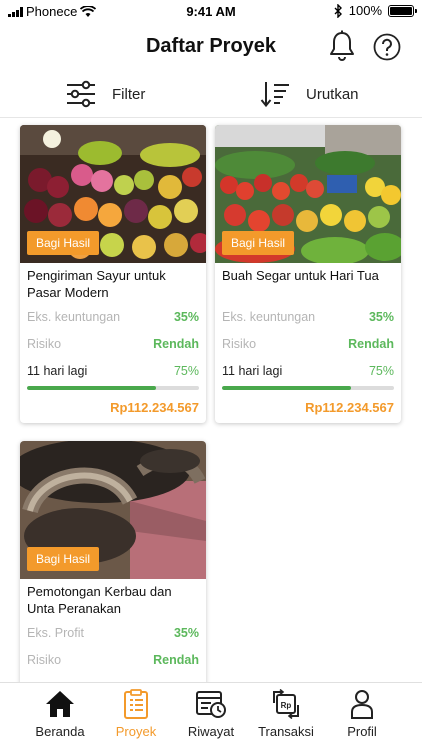  I want to click on filter-button: Filter, so click(105, 94).